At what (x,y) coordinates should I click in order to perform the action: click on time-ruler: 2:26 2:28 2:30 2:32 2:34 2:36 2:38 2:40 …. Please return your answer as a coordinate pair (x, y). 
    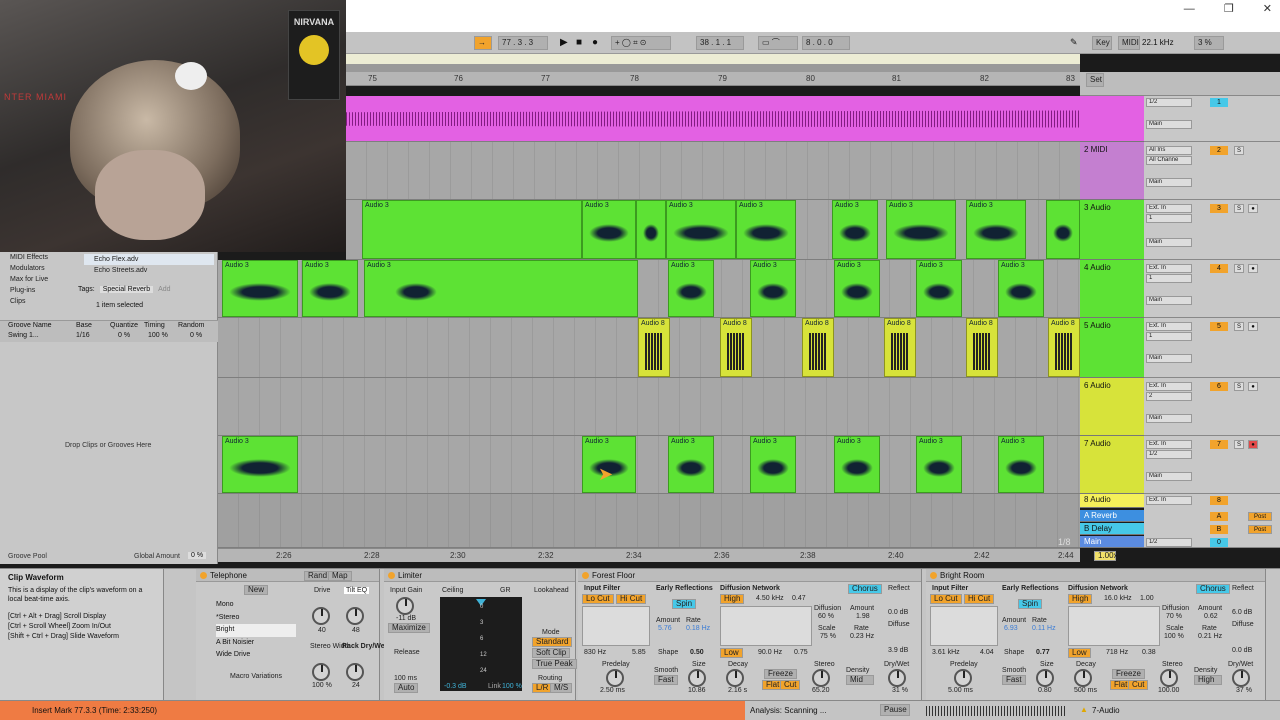
    Looking at the image, I should click on (649, 555).